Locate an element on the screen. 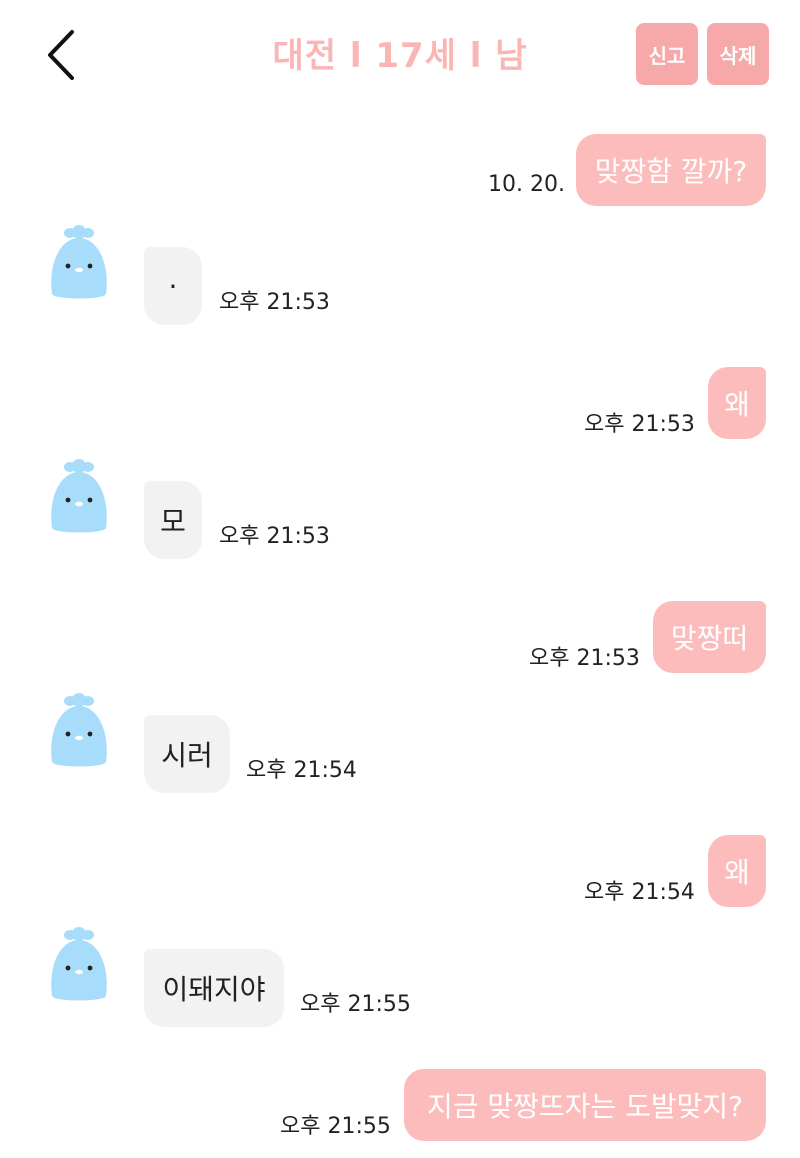  my-message-bubble: 지금 맞짱뜨자는 도발맞지? is located at coordinates (585, 1105).